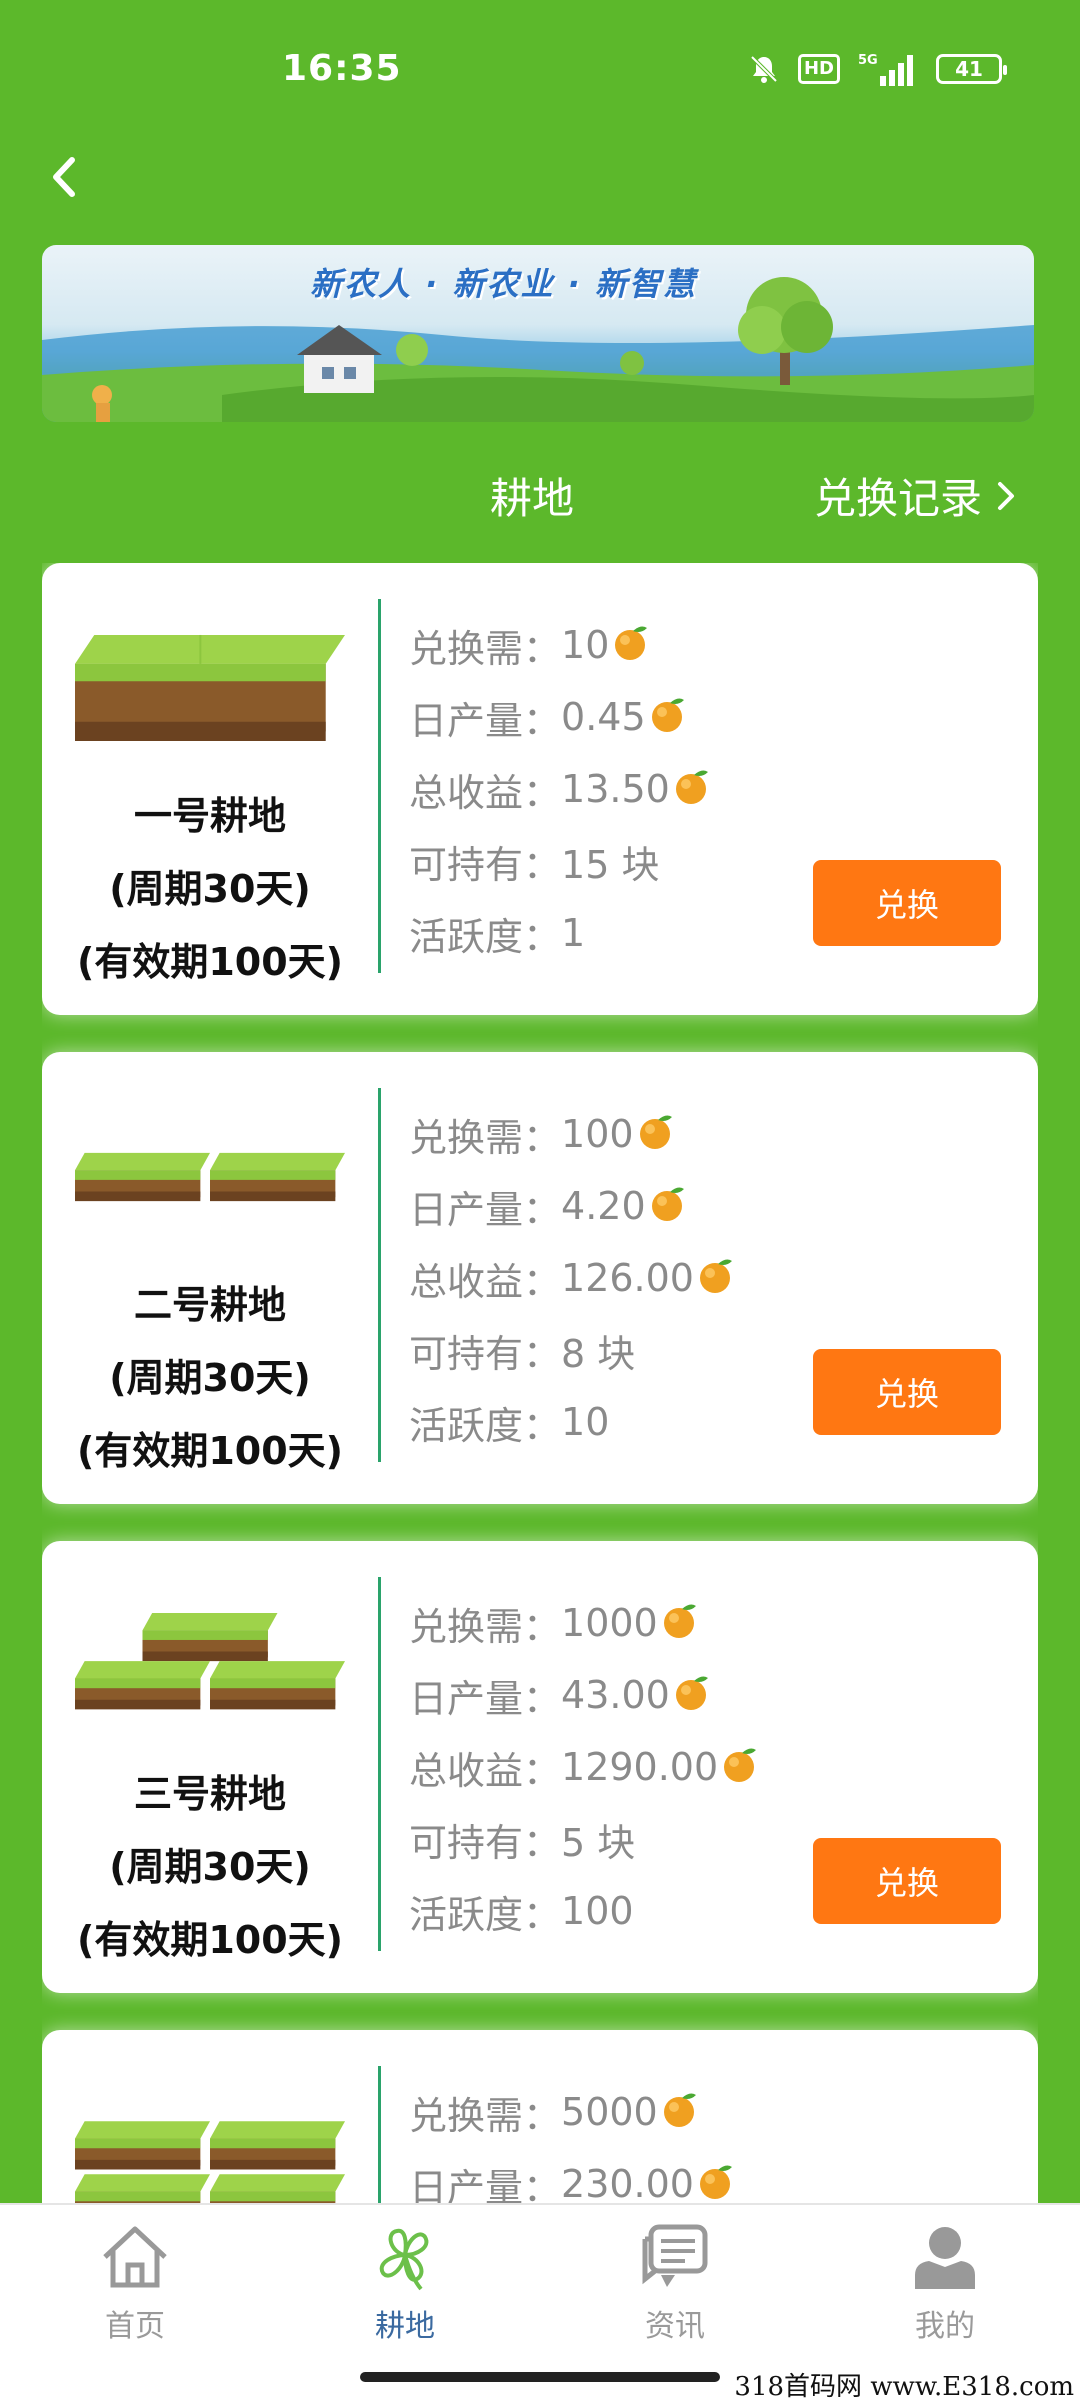 Image resolution: width=1080 pixels, height=2400 pixels. What do you see at coordinates (540, 70) in the screenshot?
I see `status-bar: 16:35 HD 5G 41` at bounding box center [540, 70].